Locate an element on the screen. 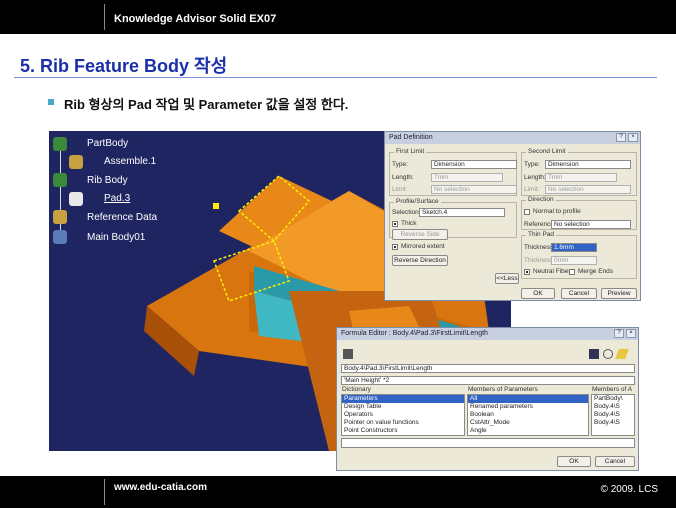 This screenshot has width=676, height=508. first-type-select: Dimension is located at coordinates (474, 164).